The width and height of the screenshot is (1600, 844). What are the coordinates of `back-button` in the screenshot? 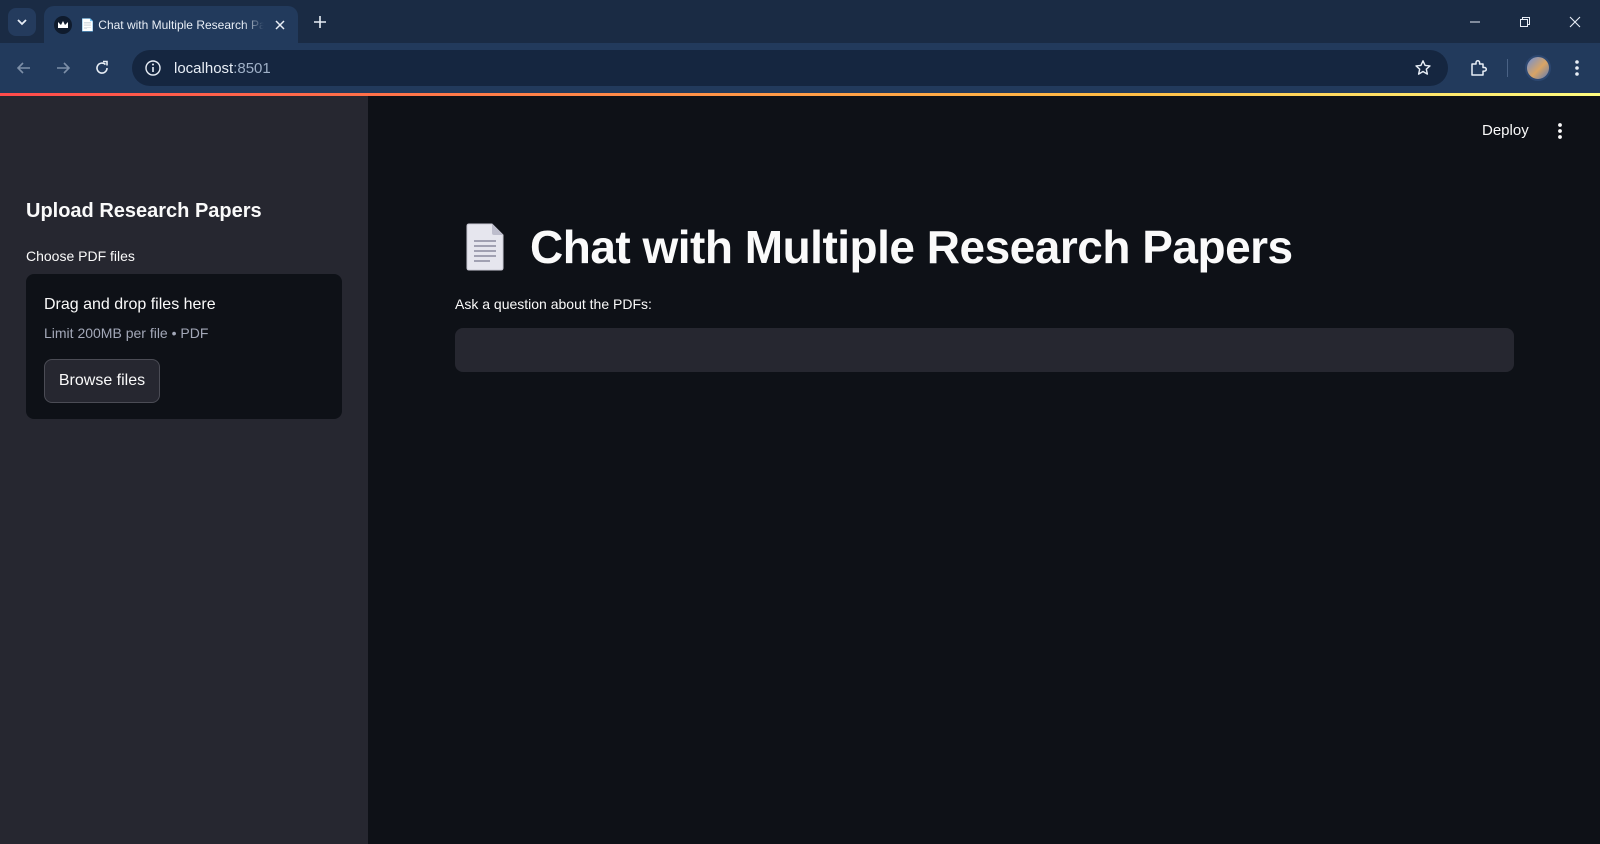 It's located at (24, 68).